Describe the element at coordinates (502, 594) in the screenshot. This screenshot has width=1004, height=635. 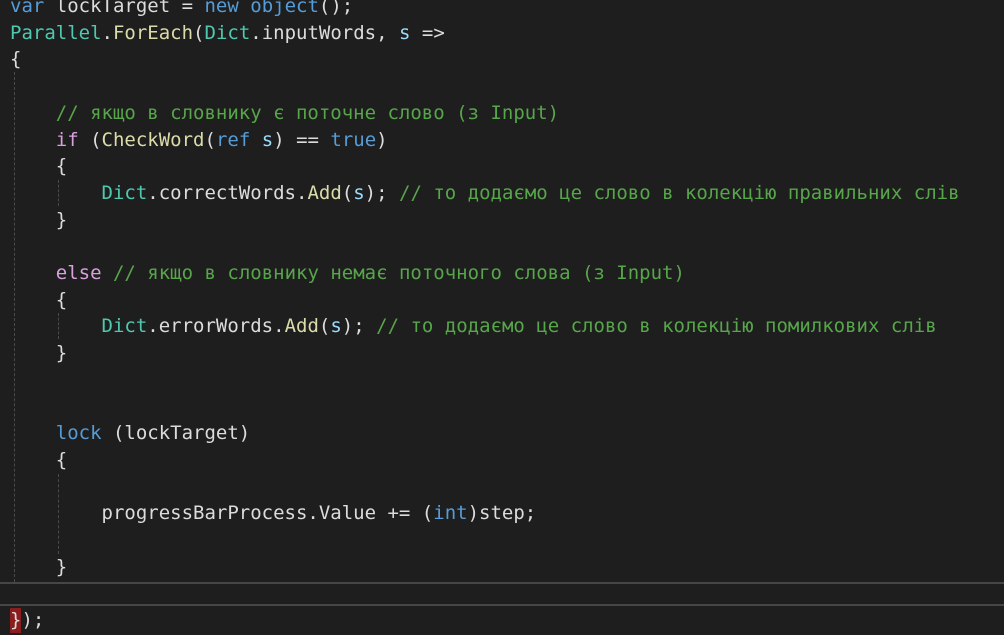
I see `current-line-highlight` at that location.